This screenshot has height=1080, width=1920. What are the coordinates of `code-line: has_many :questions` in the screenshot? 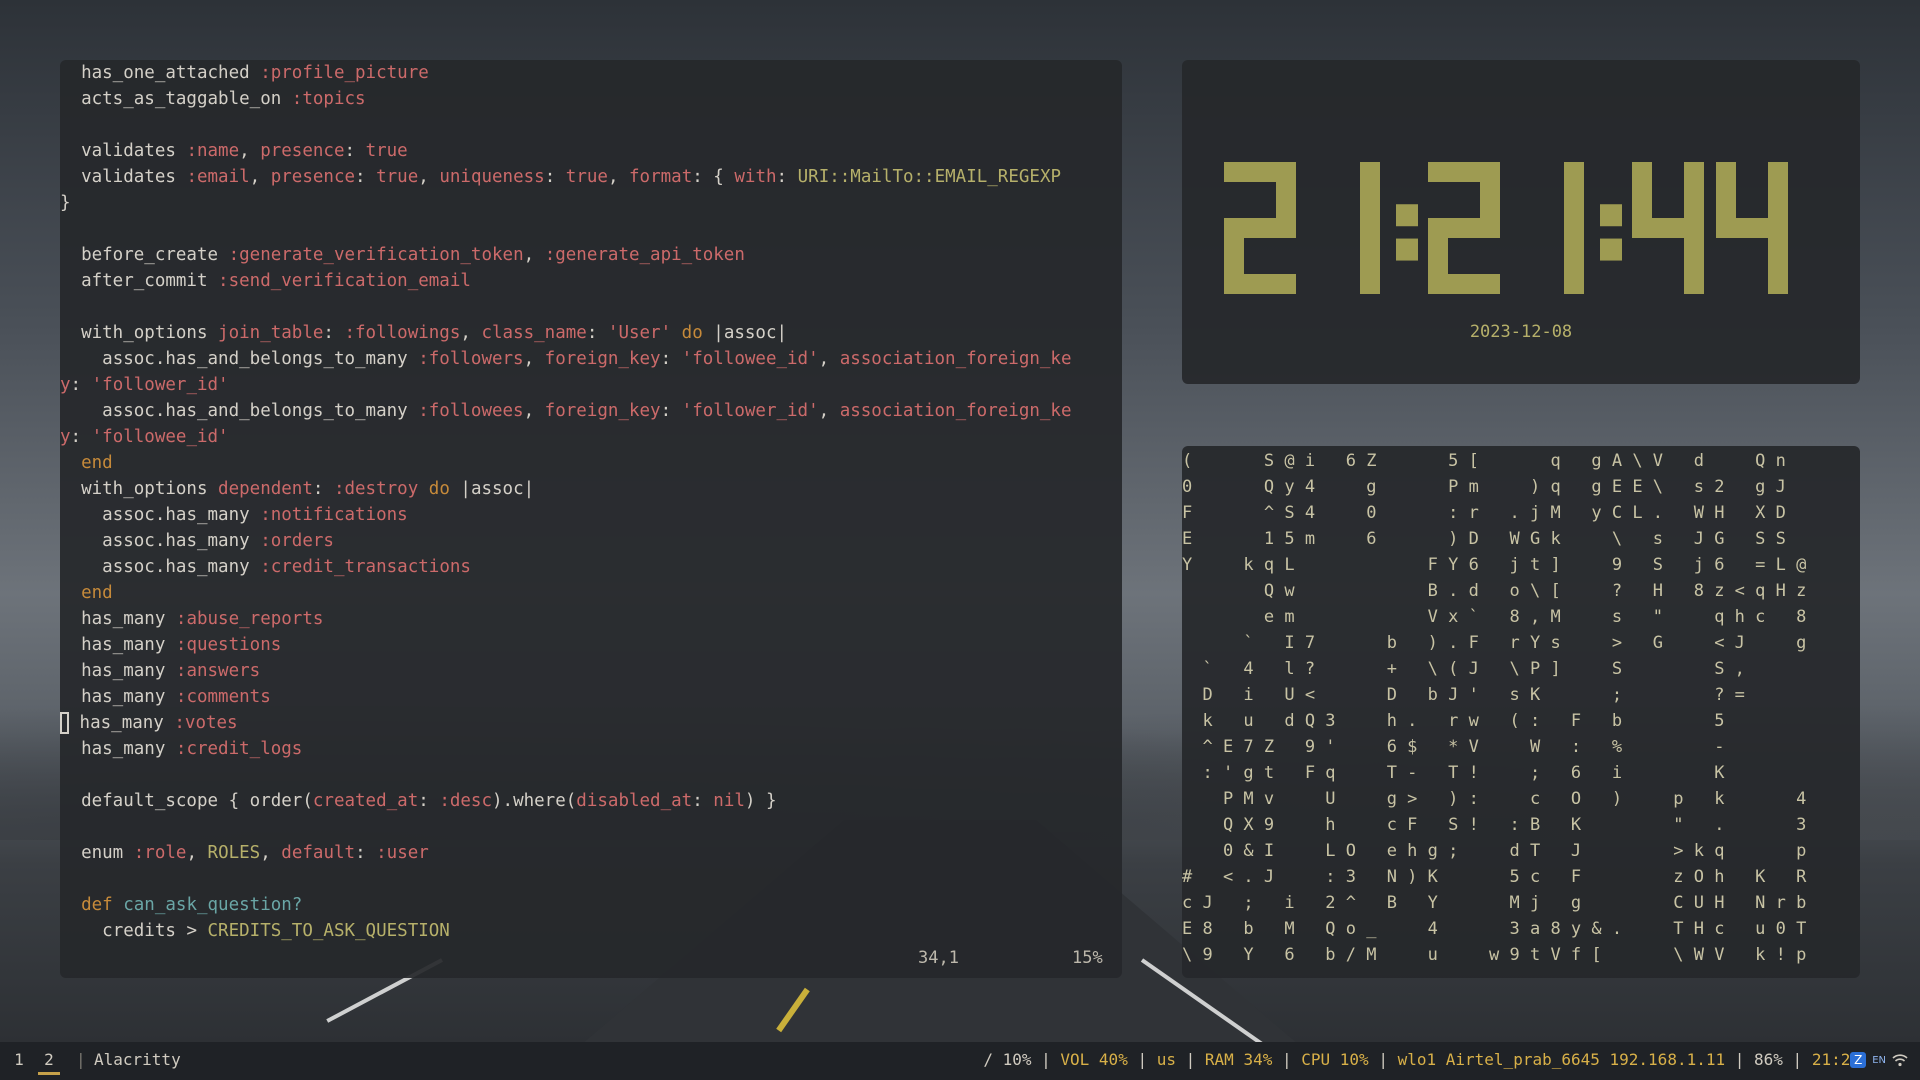 It's located at (591, 645).